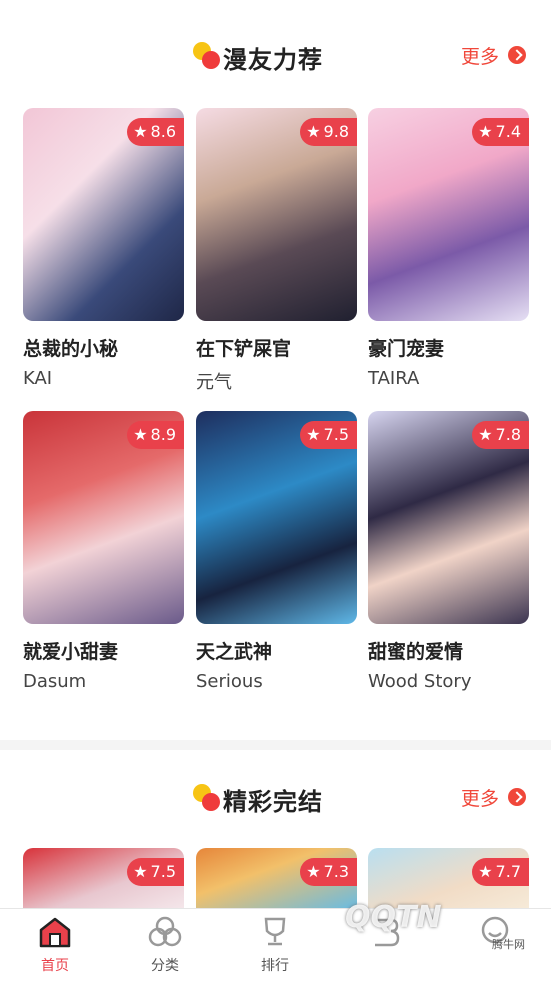 The width and height of the screenshot is (551, 982). I want to click on comic-card: ★ 7.5 天之武神 Serious, so click(276, 551).